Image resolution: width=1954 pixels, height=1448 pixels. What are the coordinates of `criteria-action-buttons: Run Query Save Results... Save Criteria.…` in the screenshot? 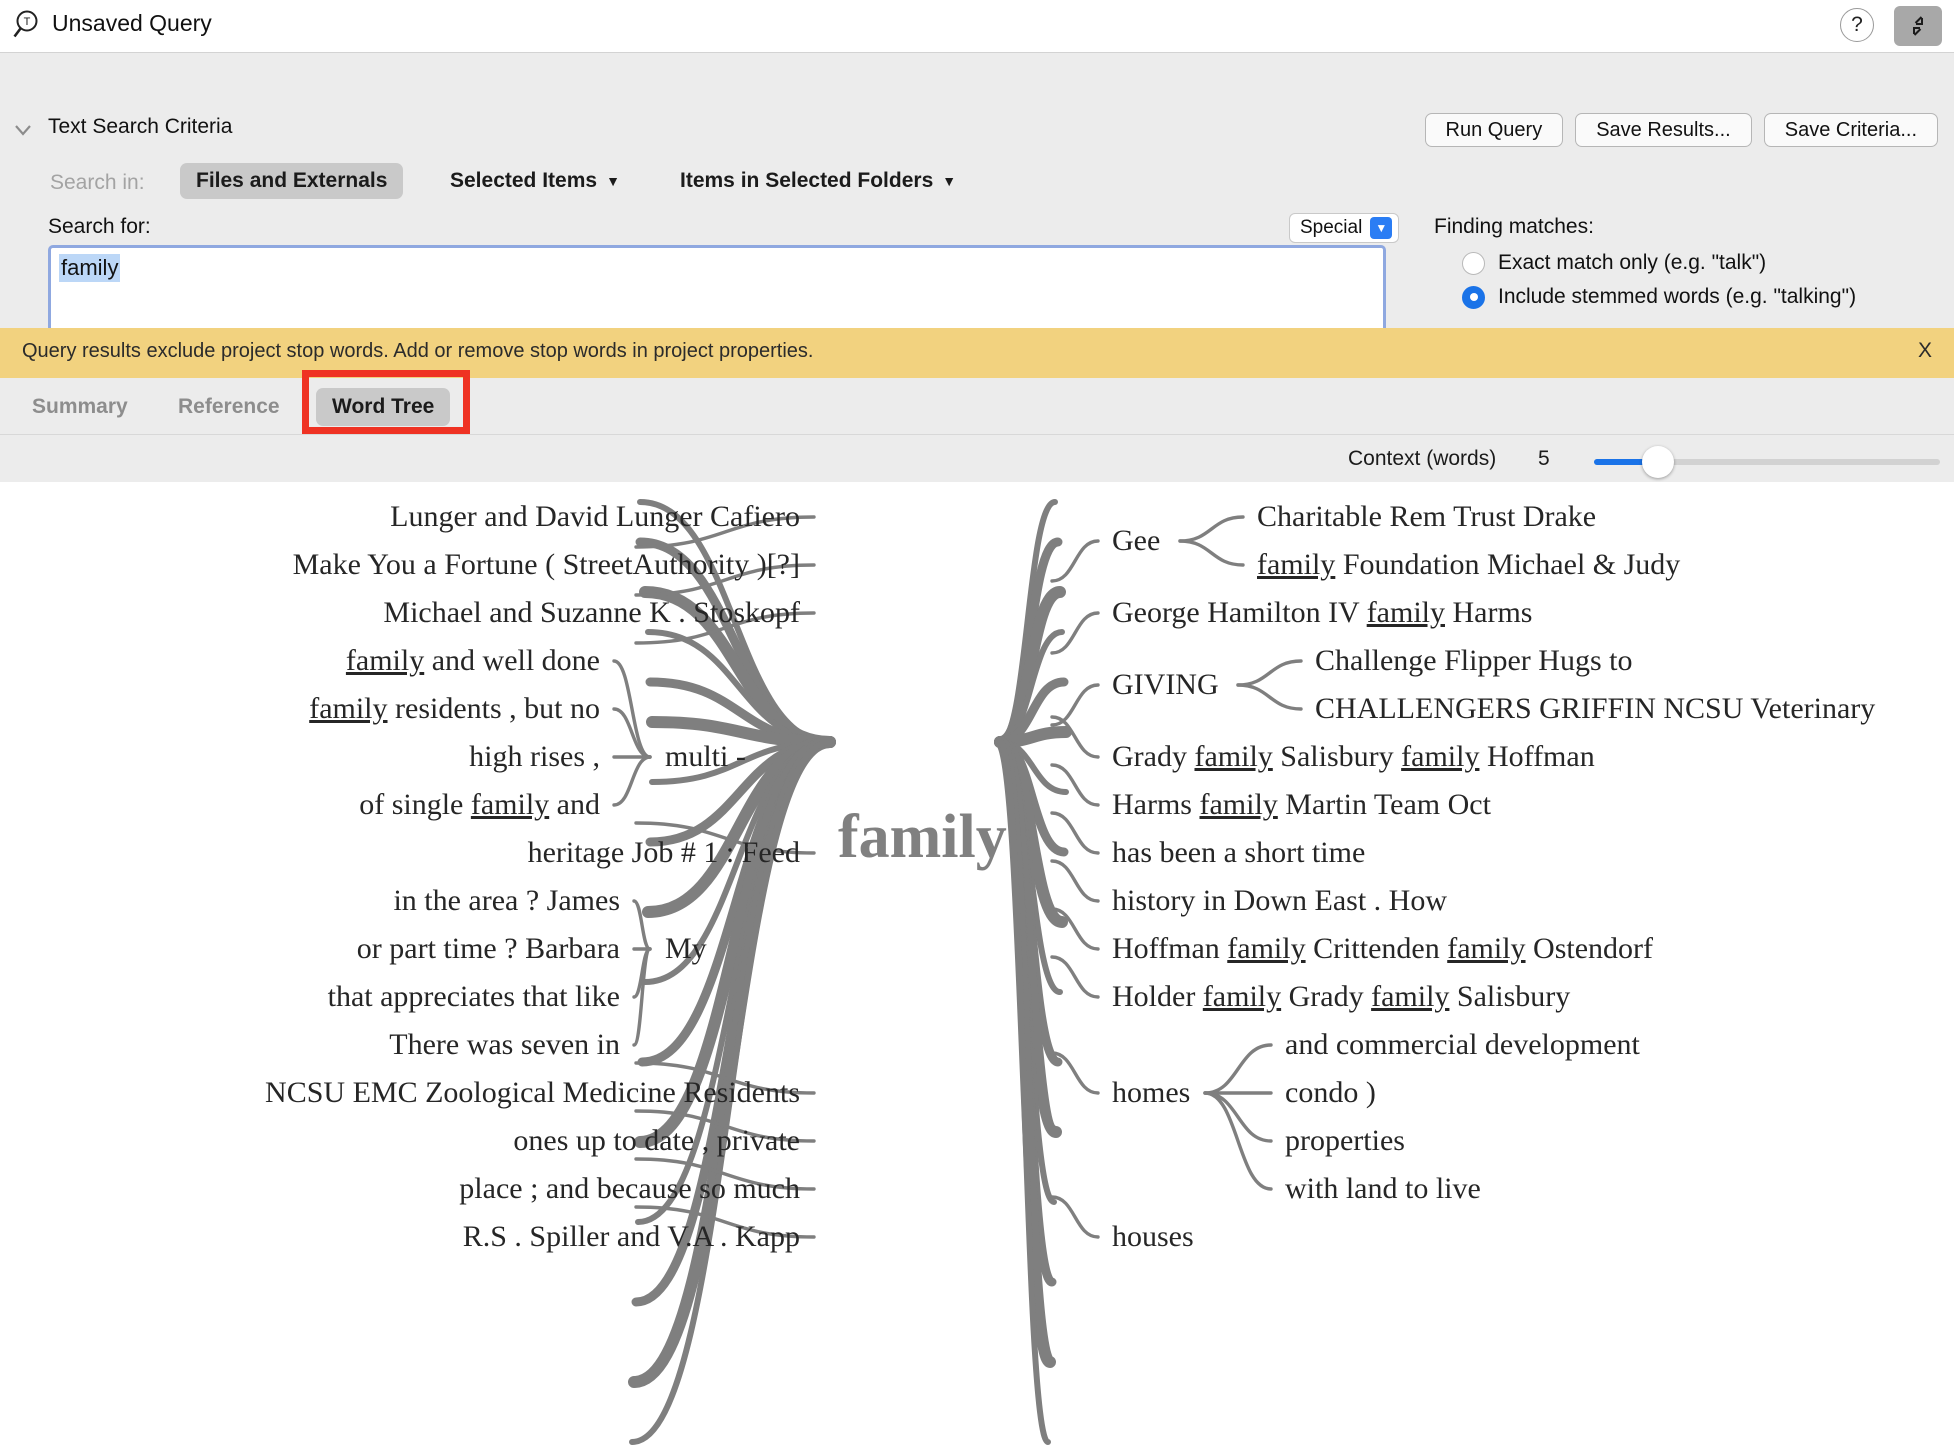 It's located at (1681, 130).